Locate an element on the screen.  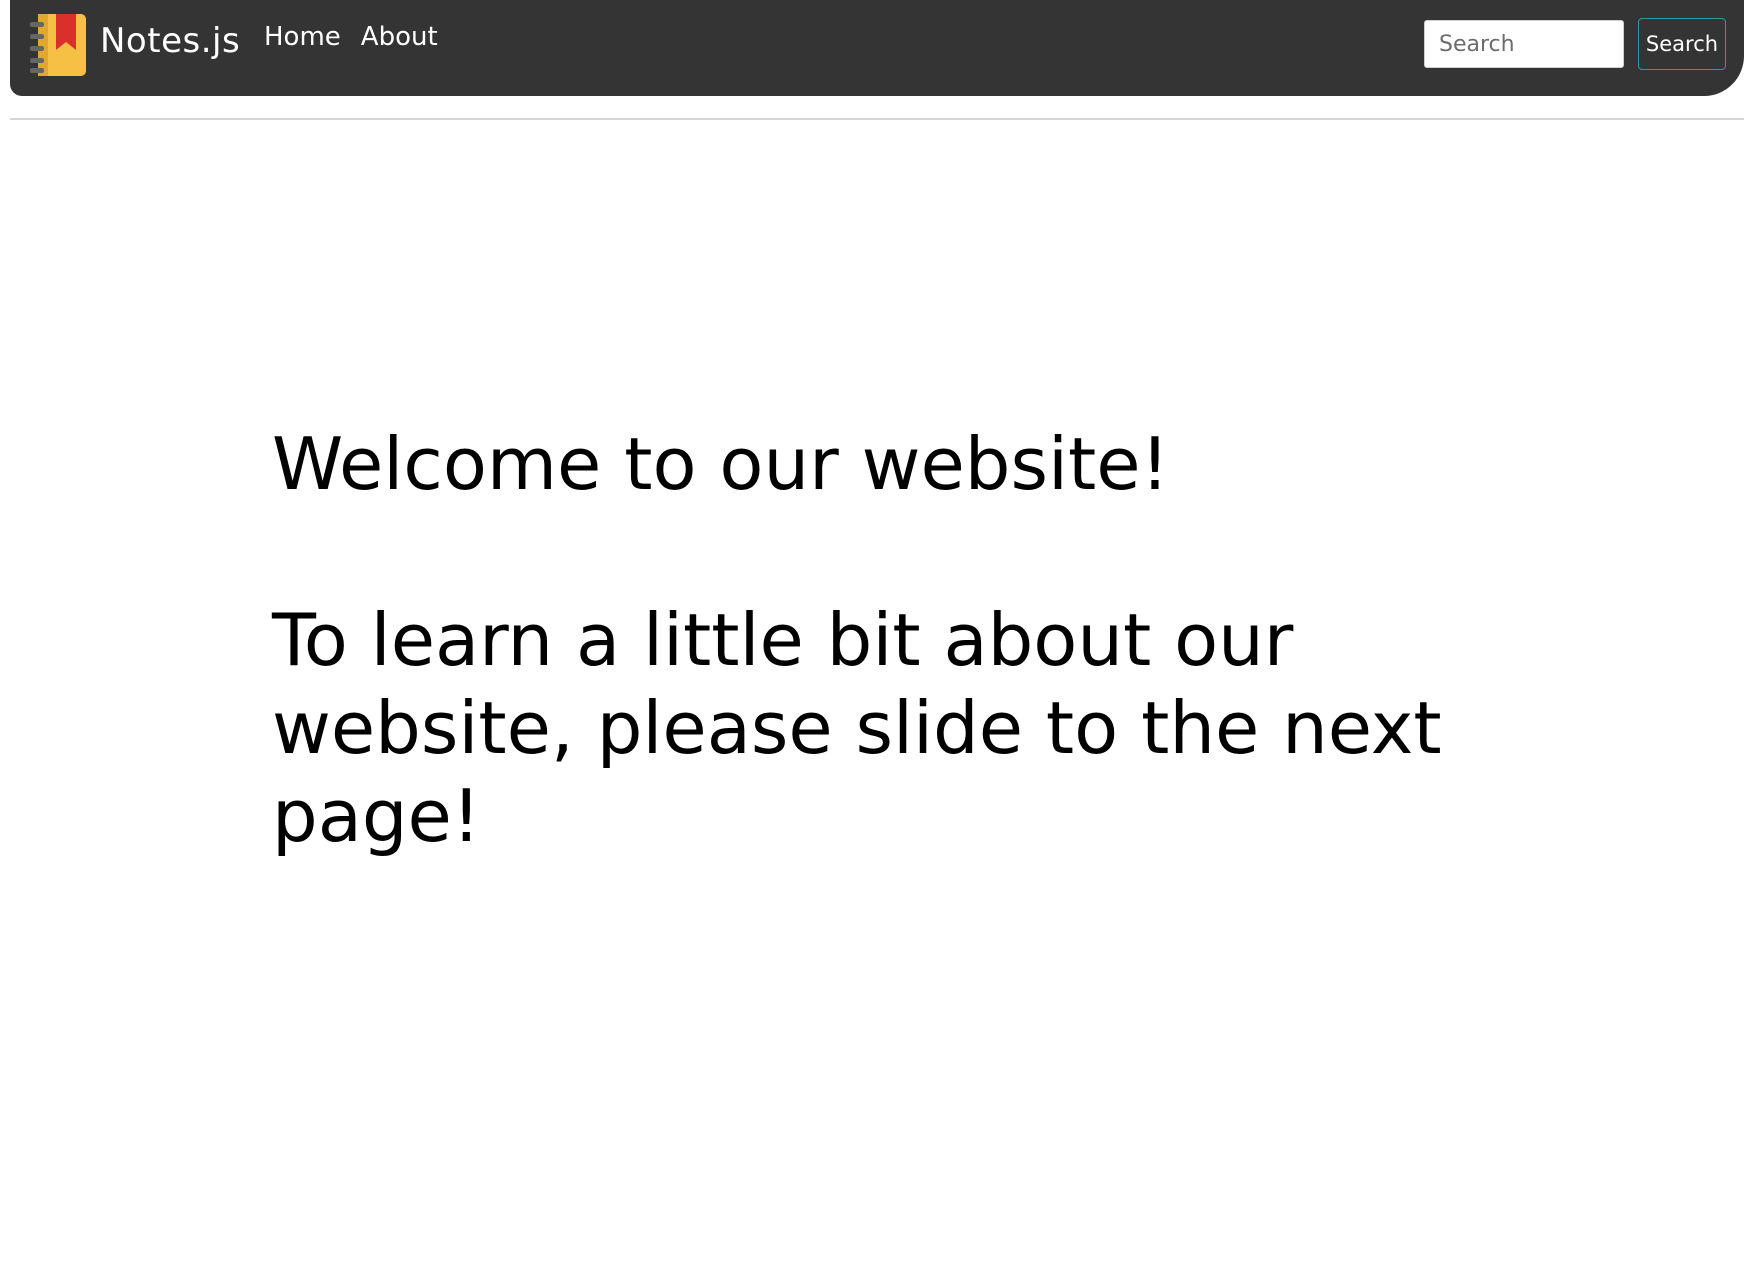
brand-link: Notes.js is located at coordinates (134, 45).